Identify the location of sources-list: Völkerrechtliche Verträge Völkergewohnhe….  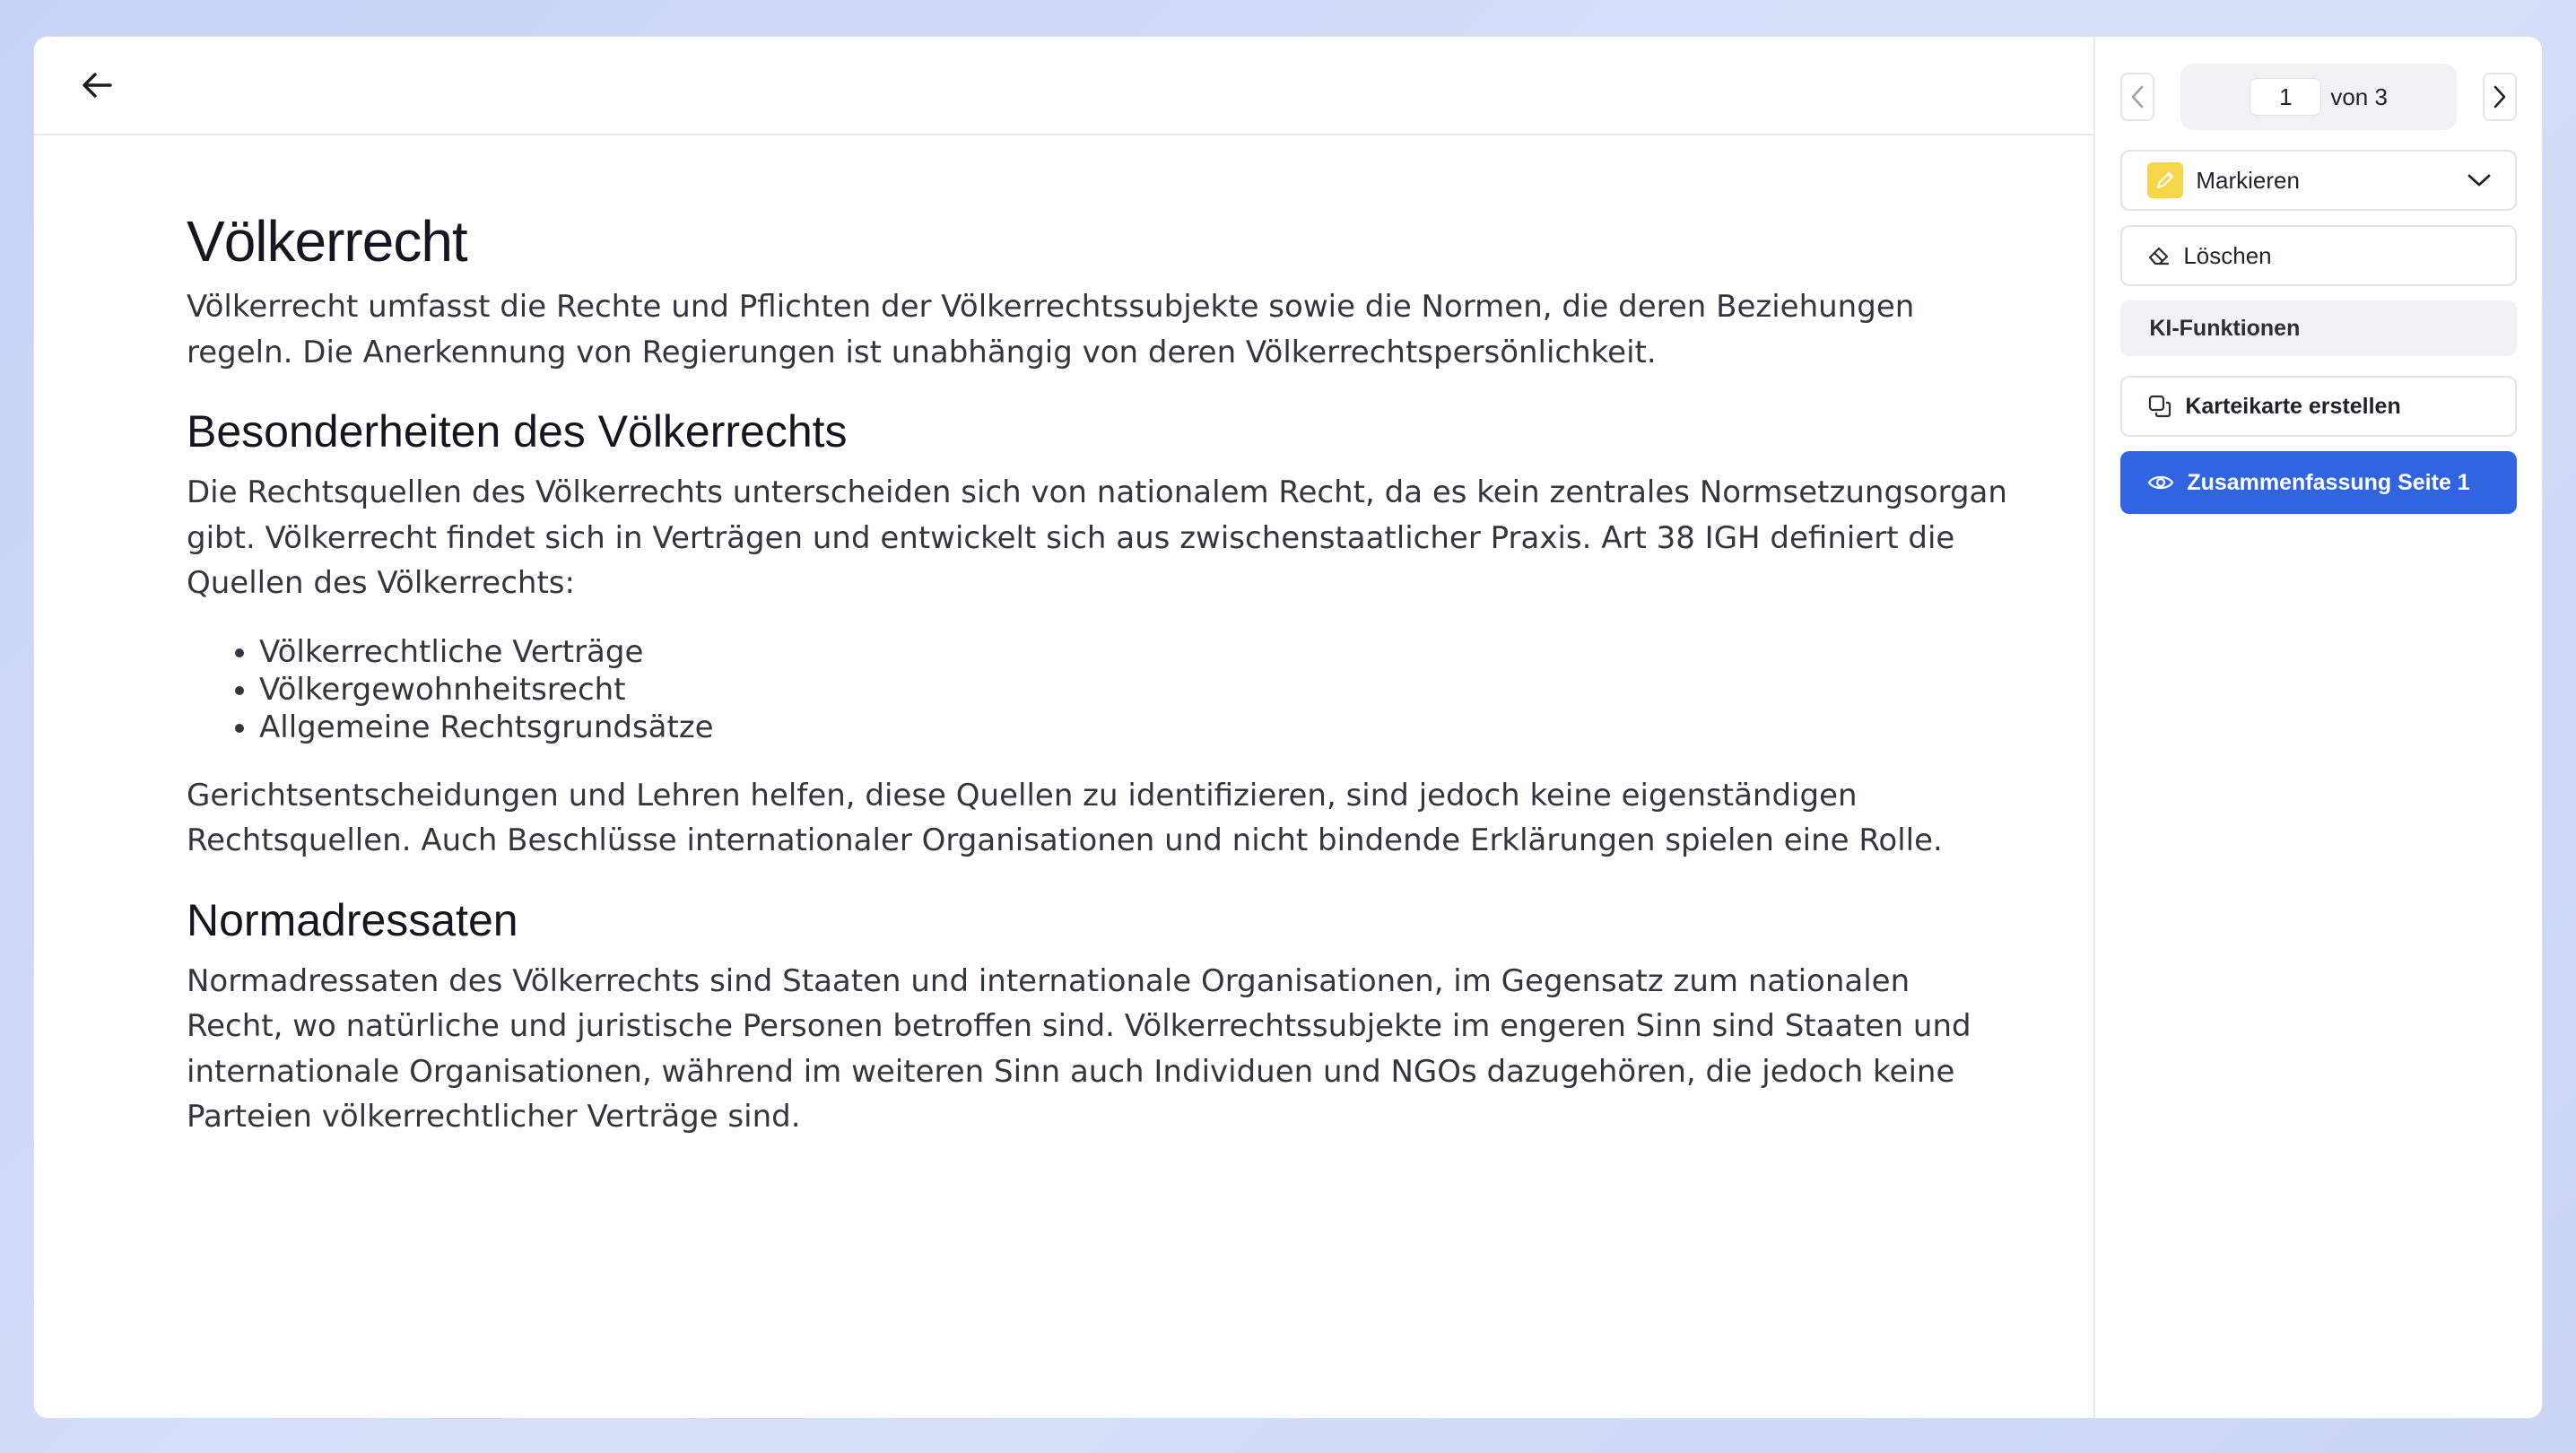
(1133, 689).